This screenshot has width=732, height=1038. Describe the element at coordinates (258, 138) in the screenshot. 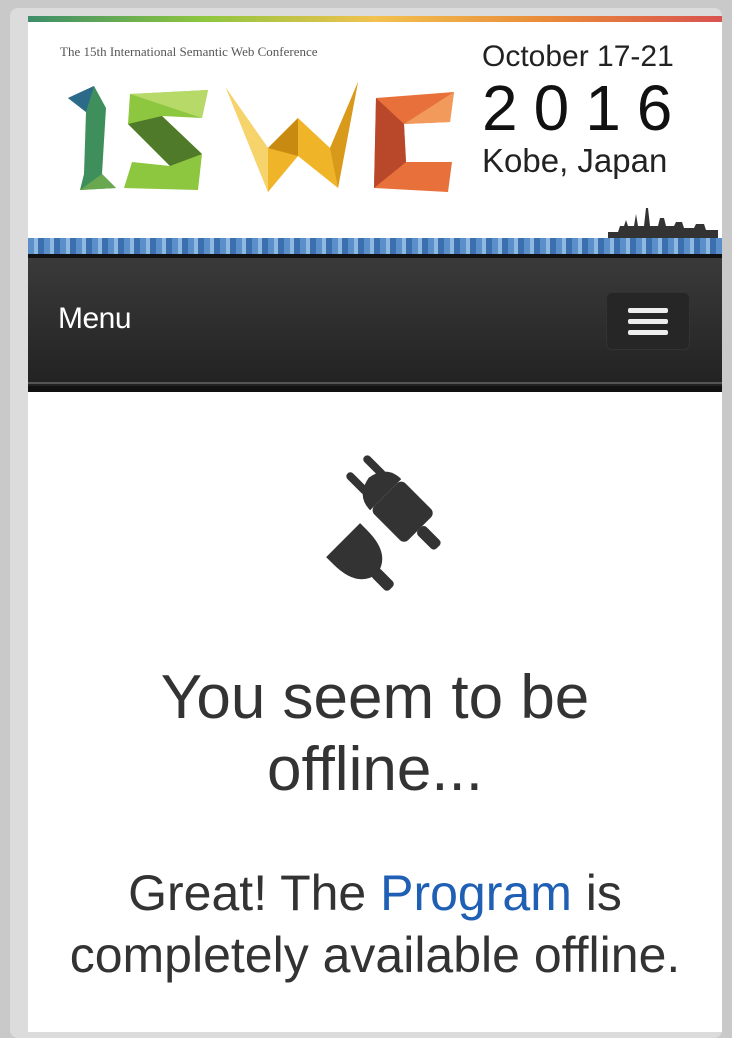

I see `iswc-logo` at that location.